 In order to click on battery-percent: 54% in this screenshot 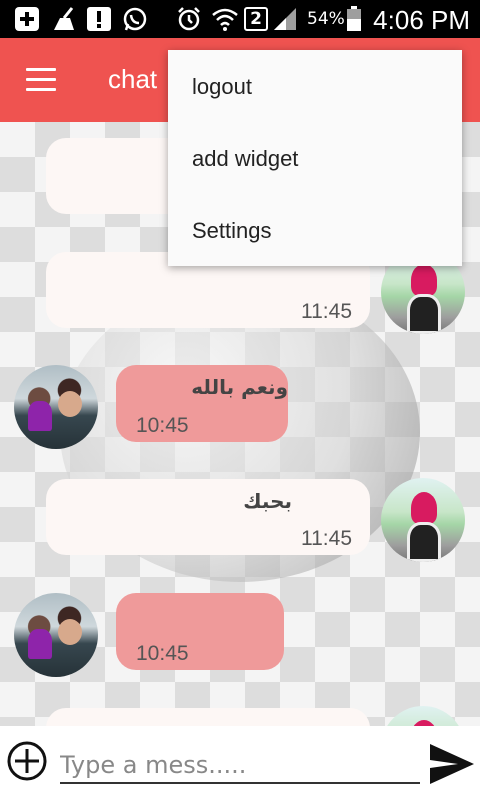, I will do `click(326, 19)`.